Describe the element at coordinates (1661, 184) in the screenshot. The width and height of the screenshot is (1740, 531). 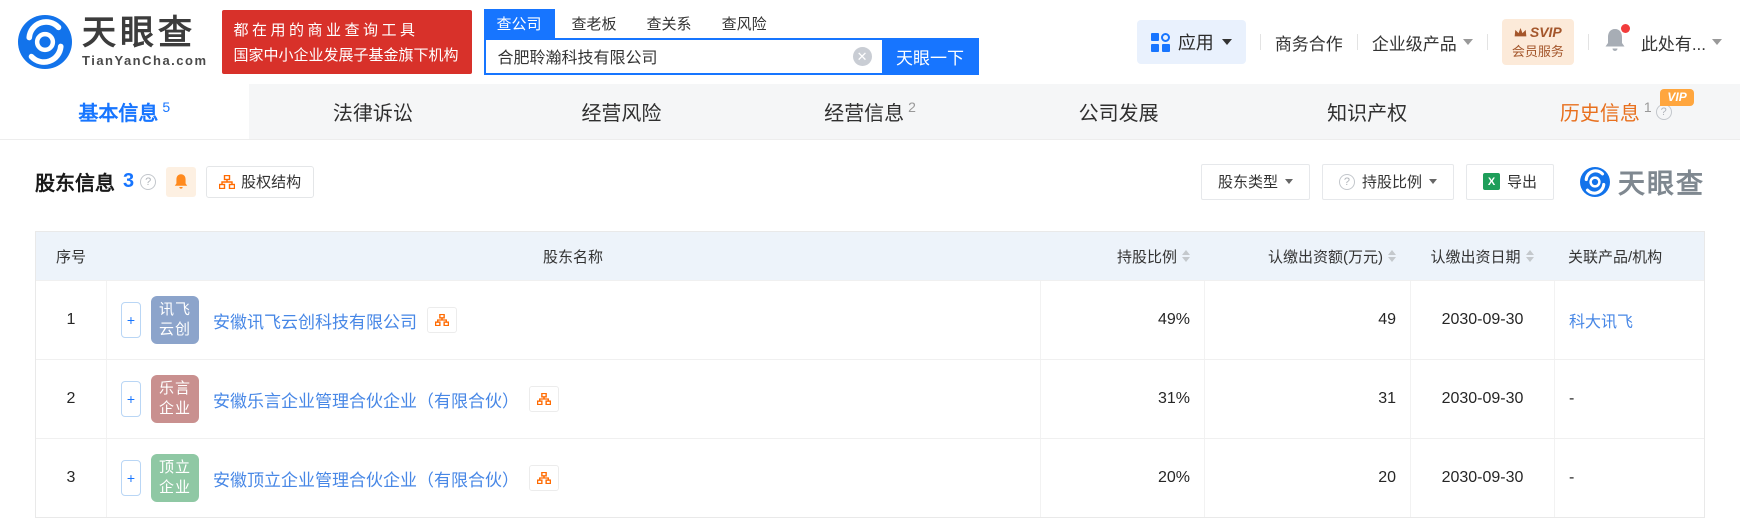
I see `watermark-text: 天眼查` at that location.